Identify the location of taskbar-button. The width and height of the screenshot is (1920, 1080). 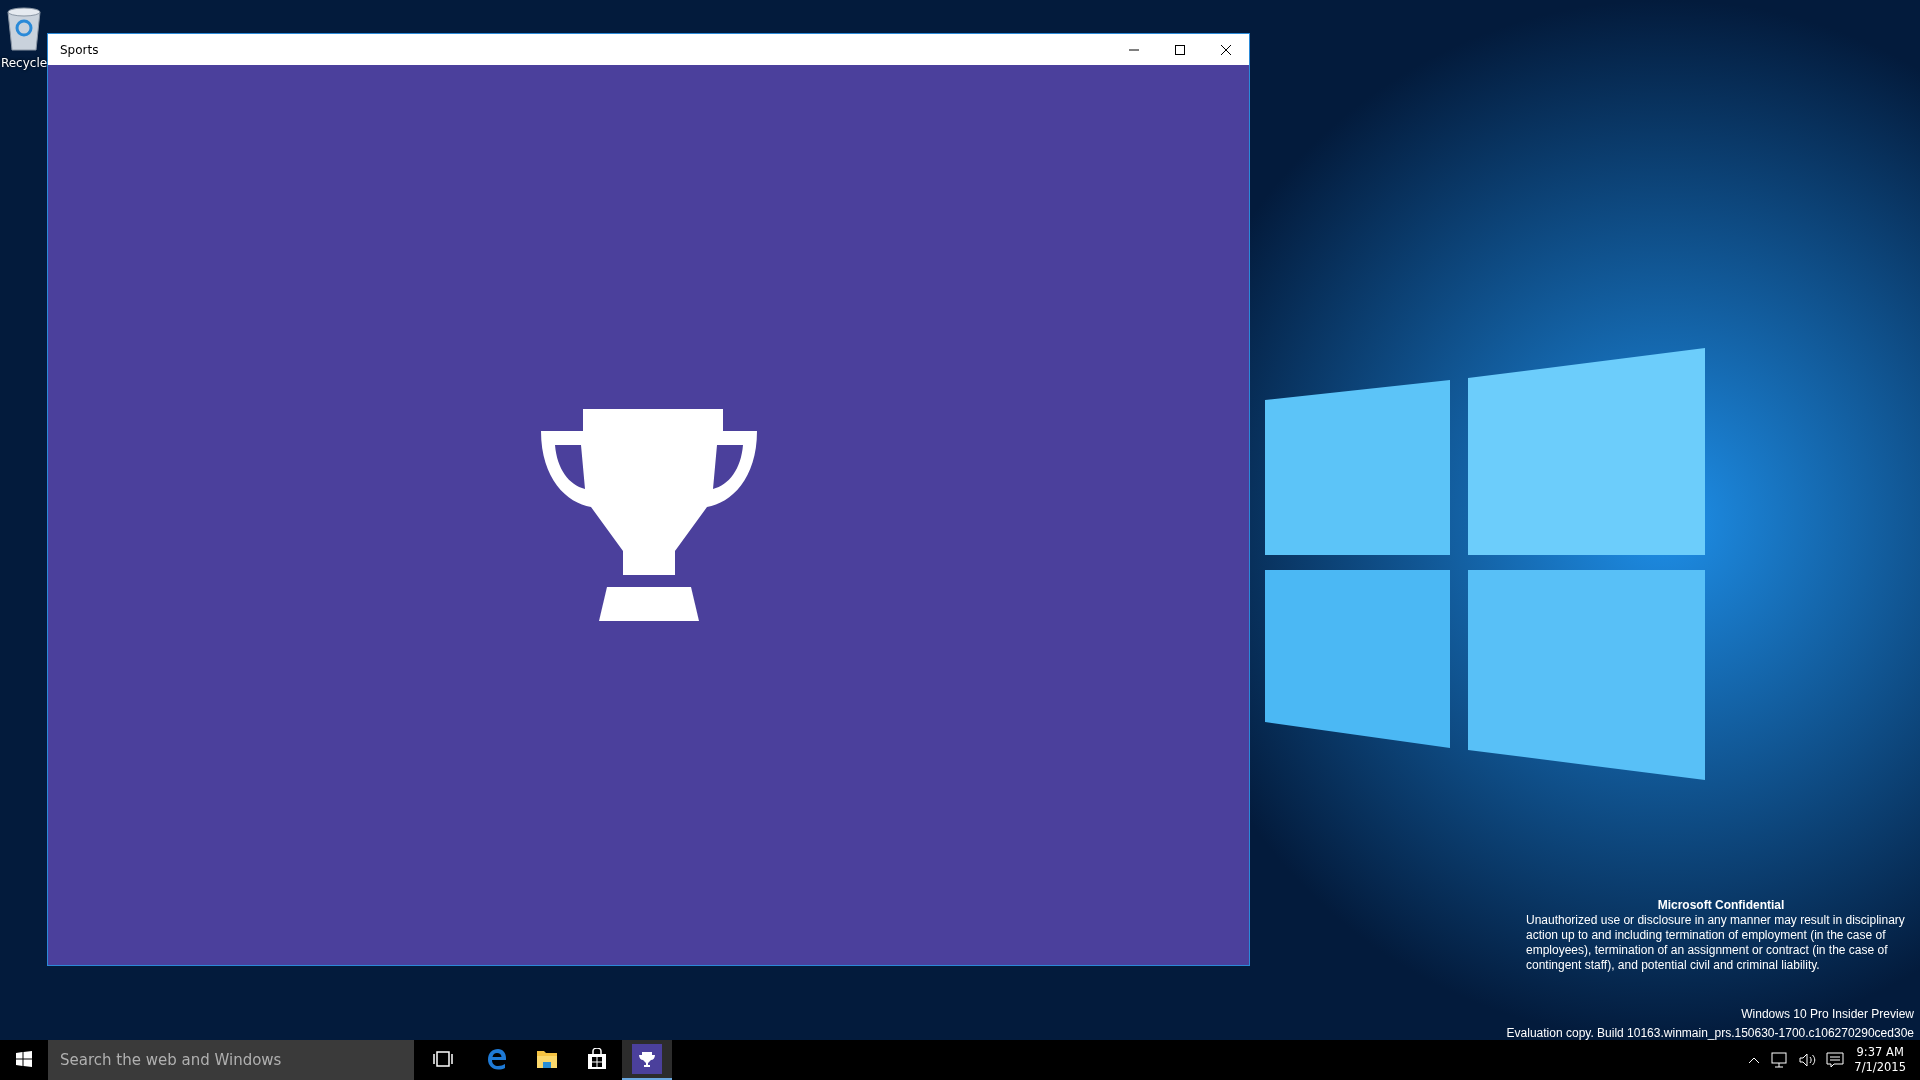
(647, 1060).